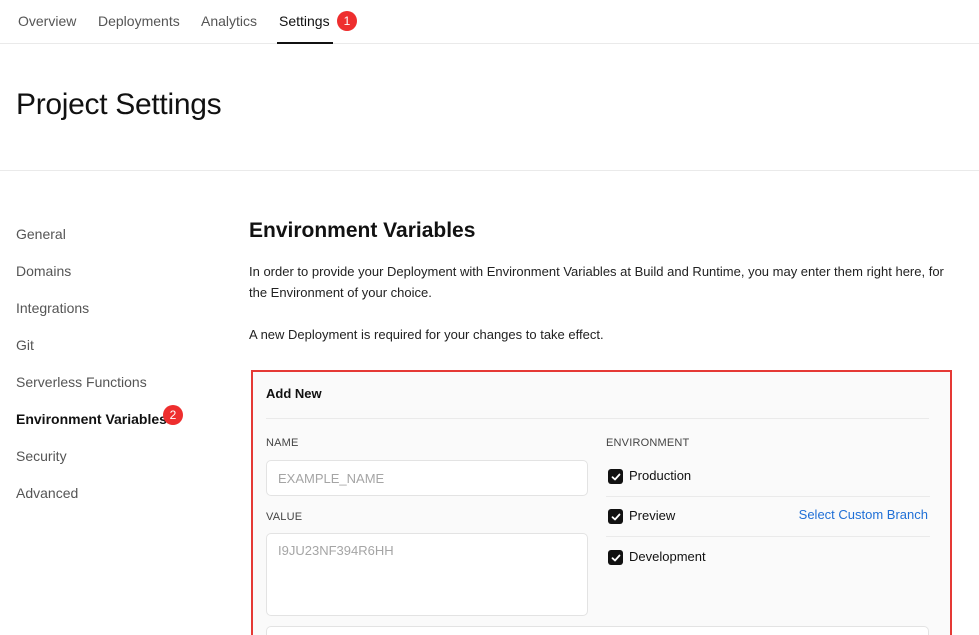 The image size is (979, 635). What do you see at coordinates (47, 493) in the screenshot?
I see `sidebar-item-advanced: Advanced` at bounding box center [47, 493].